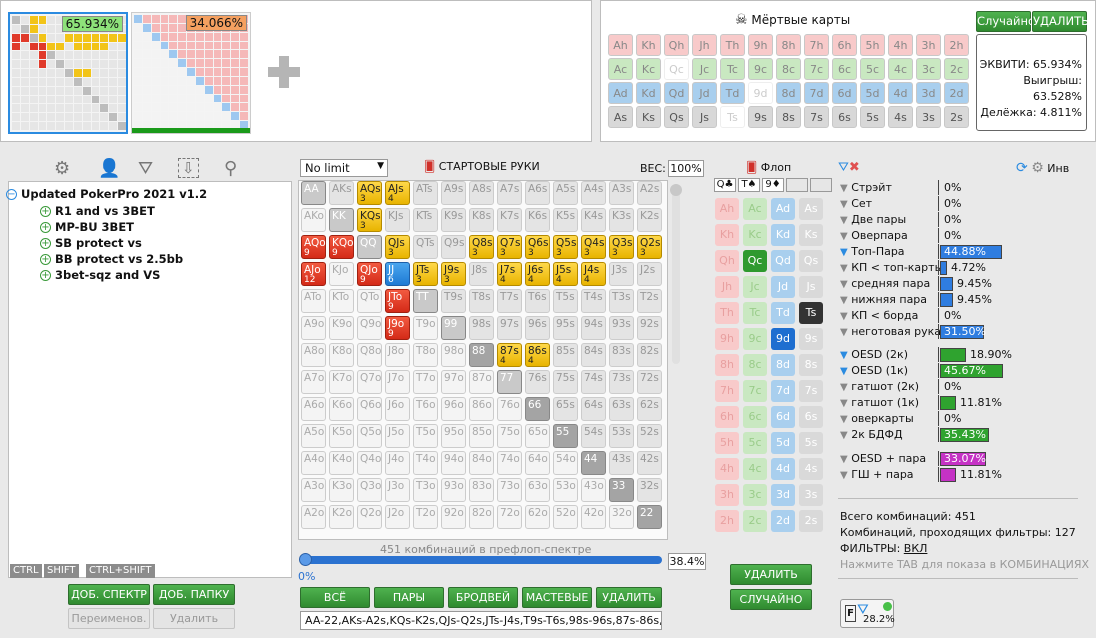 The width and height of the screenshot is (1096, 638). I want to click on hand-cell: T4o, so click(425, 463).